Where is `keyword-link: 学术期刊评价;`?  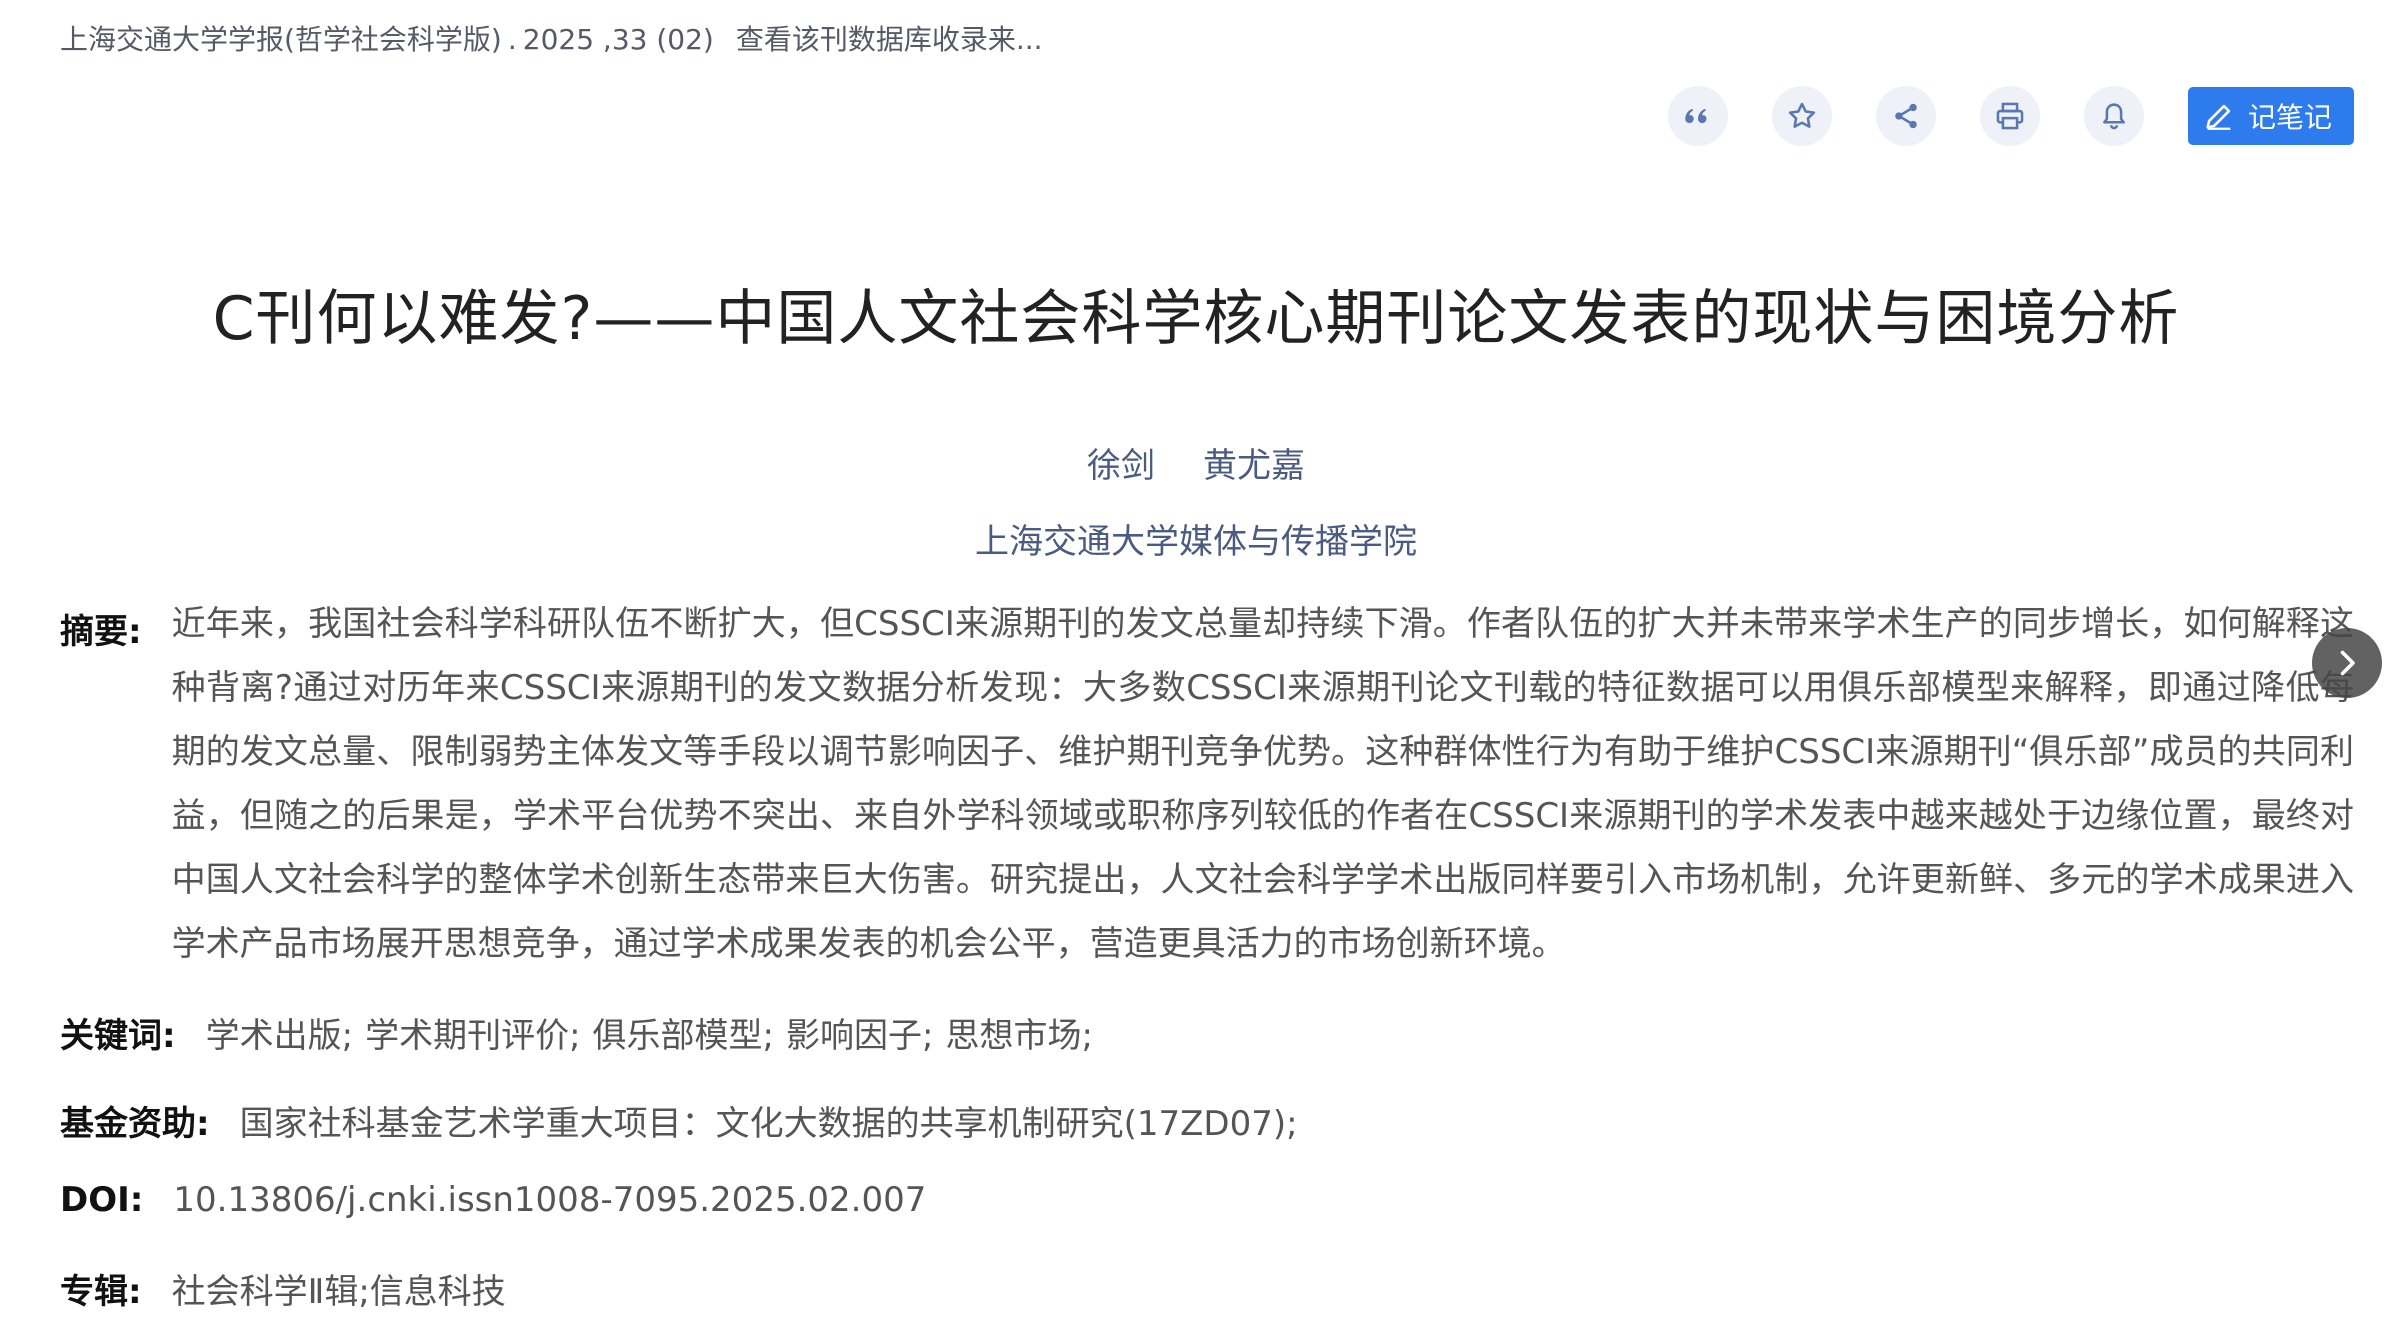 keyword-link: 学术期刊评价; is located at coordinates (472, 1032).